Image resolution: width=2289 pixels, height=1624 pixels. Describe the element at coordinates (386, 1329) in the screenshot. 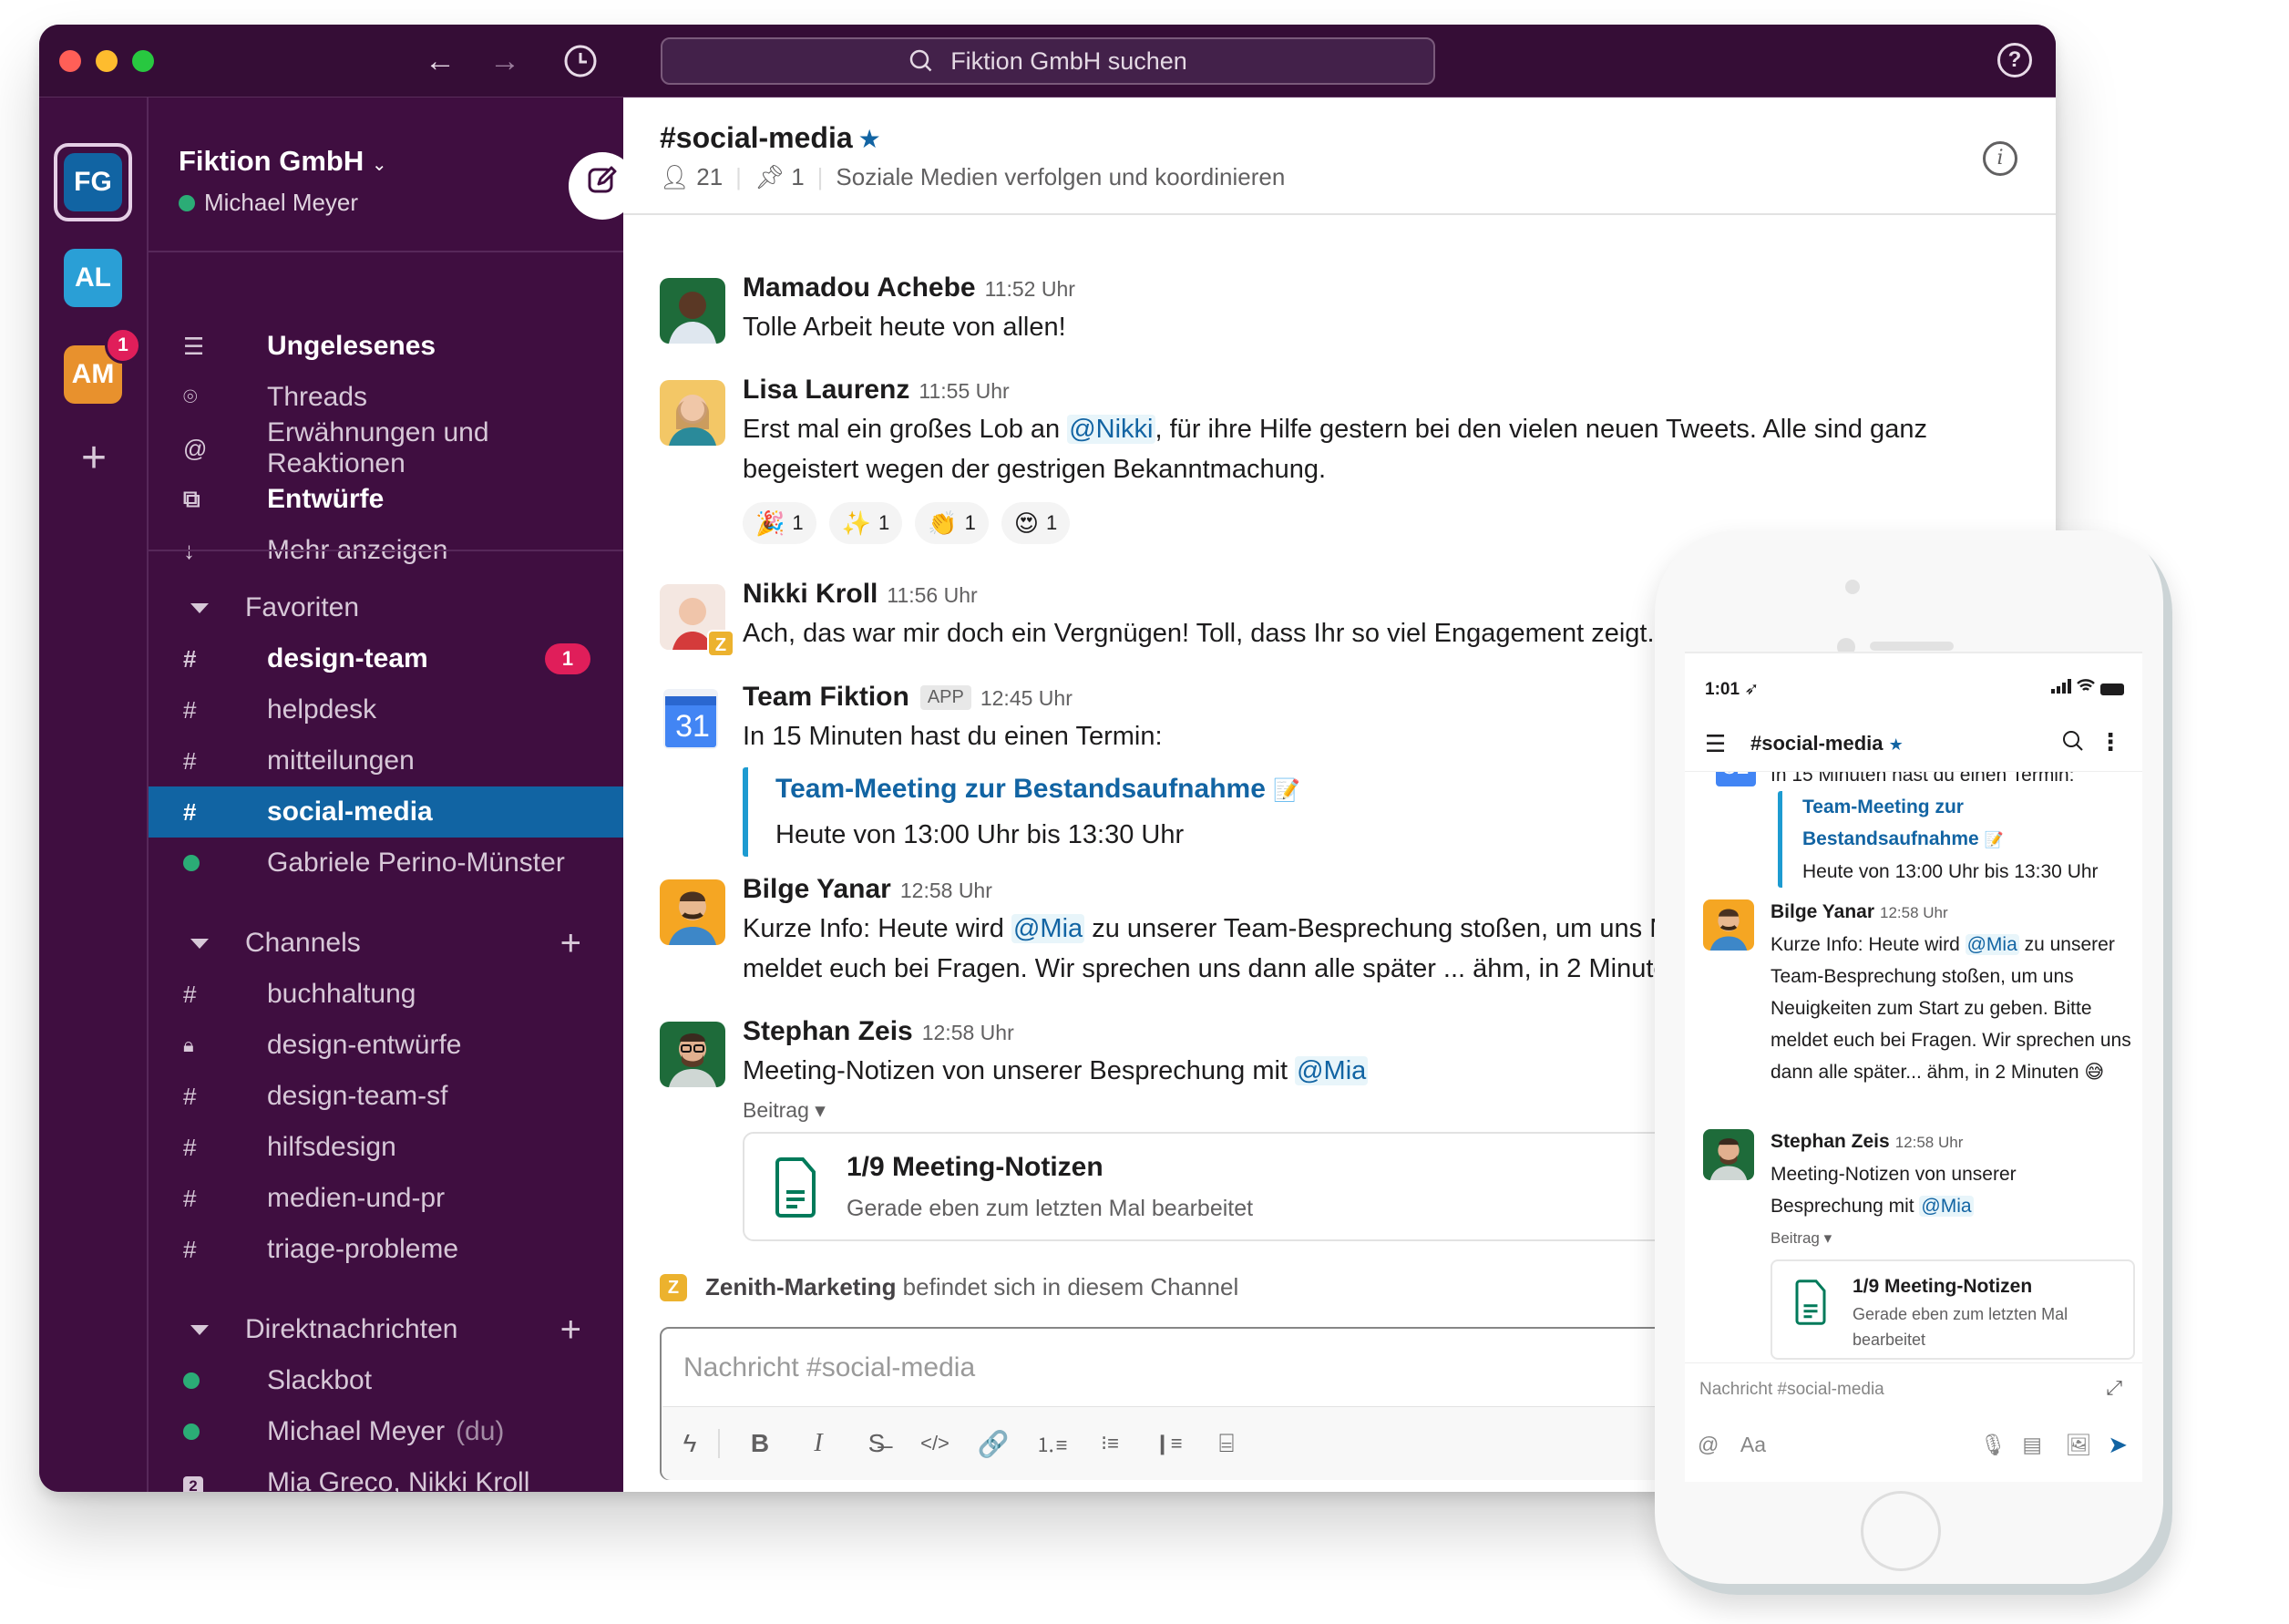

I see `section-header-direktnachrichten: Direktnachrichten +` at that location.